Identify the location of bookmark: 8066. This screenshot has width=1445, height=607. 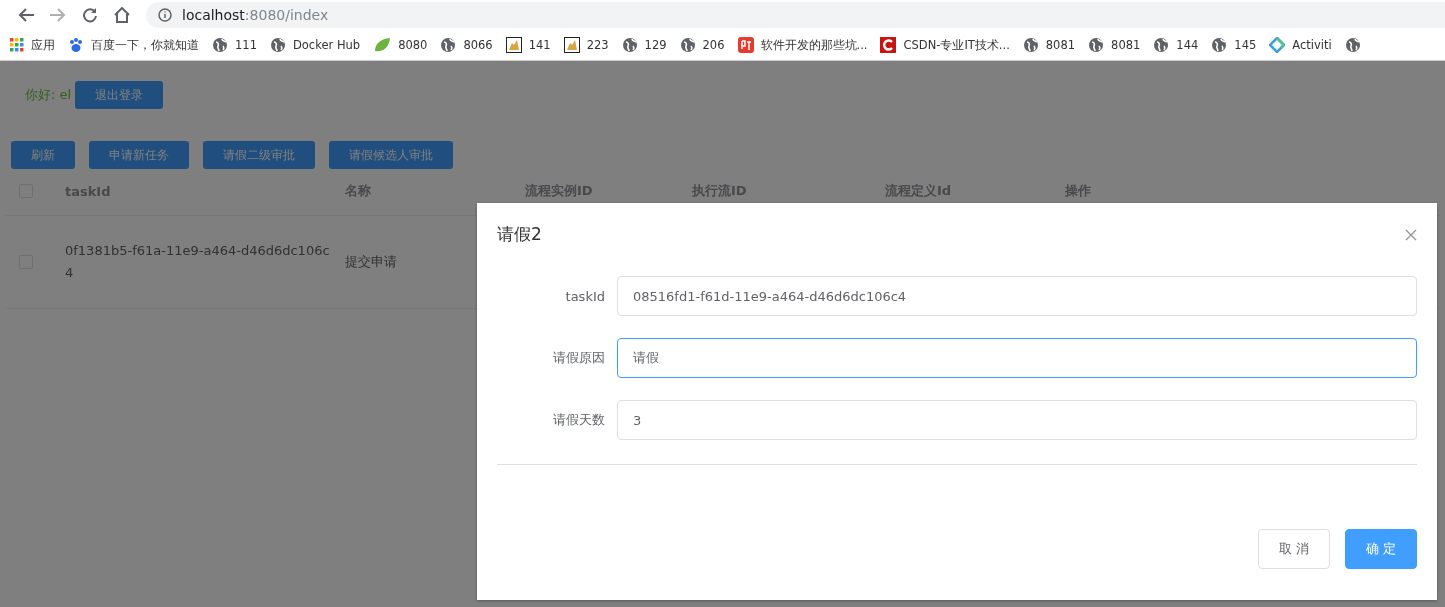
(466, 45).